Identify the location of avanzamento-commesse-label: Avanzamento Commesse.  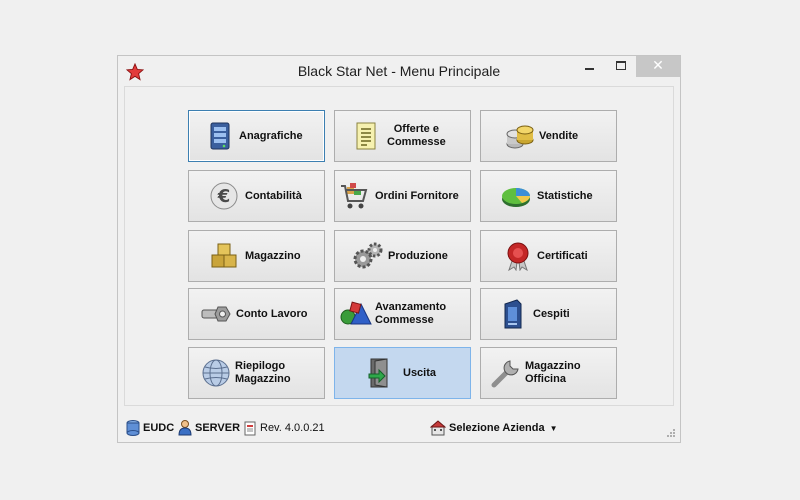
(411, 313).